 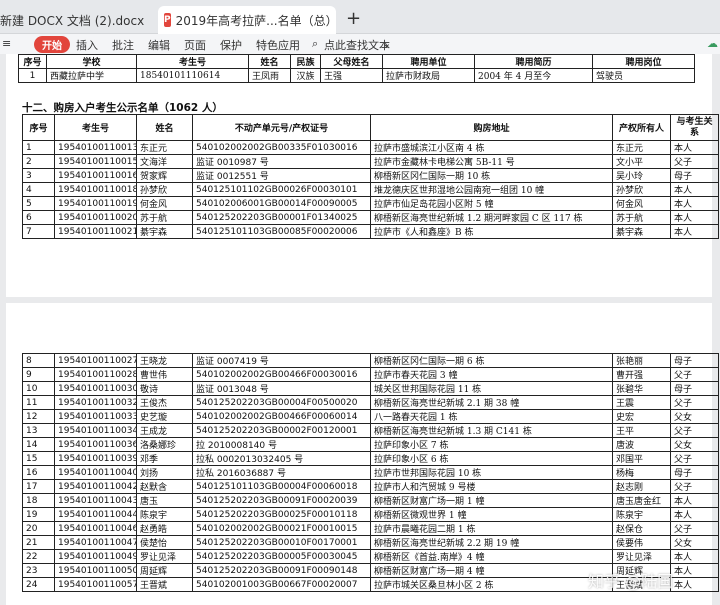 I want to click on table-cell: 23, so click(x=38, y=570).